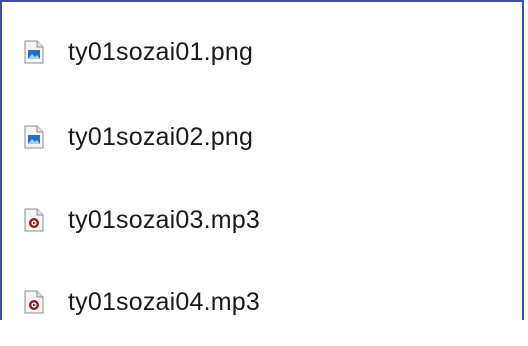 The width and height of the screenshot is (528, 346). What do you see at coordinates (161, 136) in the screenshot?
I see `file-name: ty01sozai02.png` at bounding box center [161, 136].